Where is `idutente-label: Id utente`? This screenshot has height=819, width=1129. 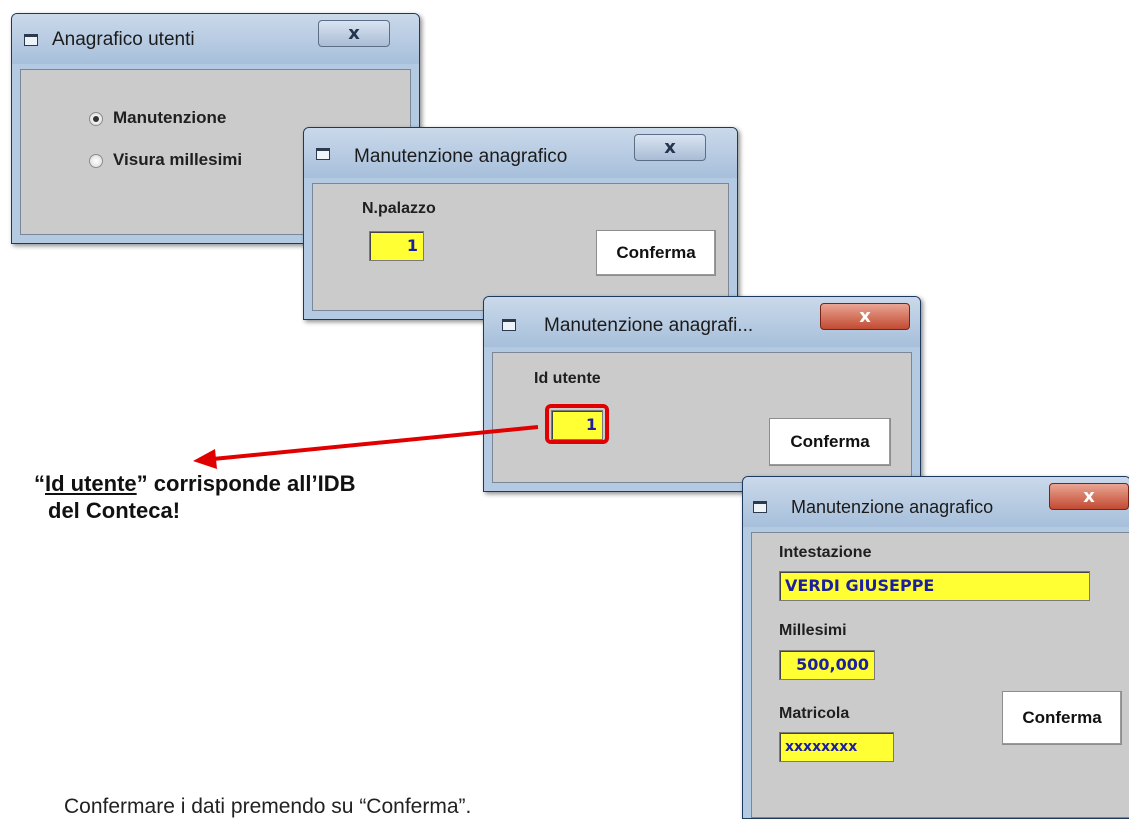 idutente-label: Id utente is located at coordinates (567, 378).